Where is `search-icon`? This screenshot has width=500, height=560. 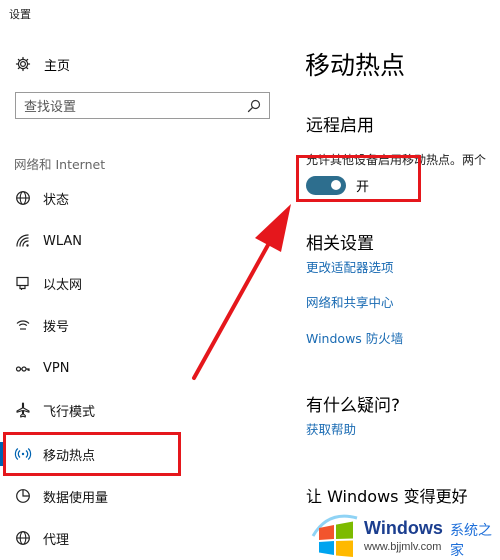
search-icon is located at coordinates (254, 106).